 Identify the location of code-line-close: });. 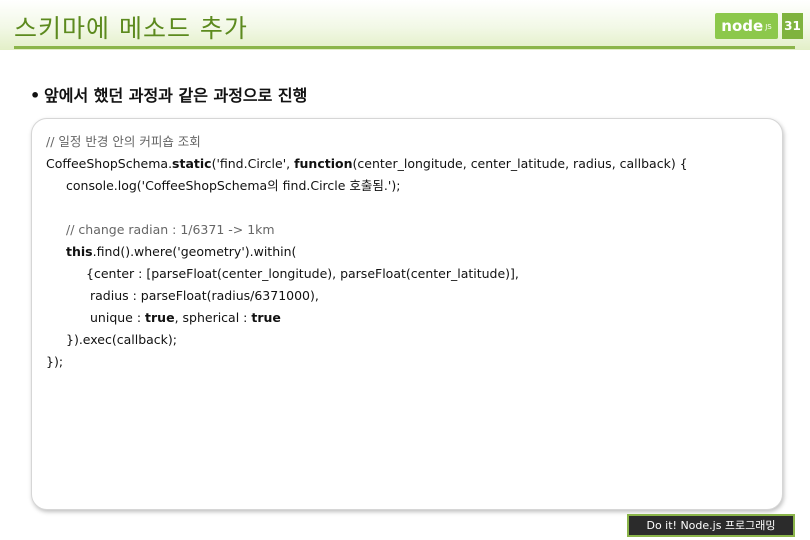
(55, 361).